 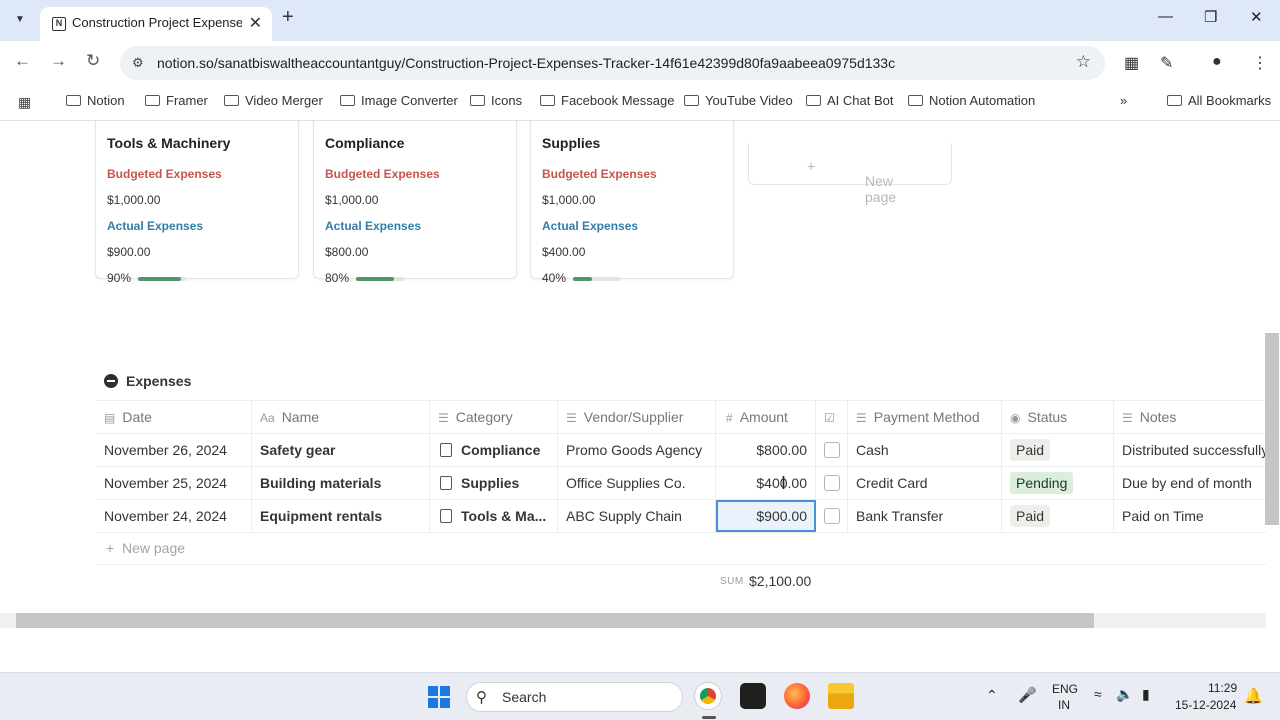 I want to click on cell-notes: Due by end of month, so click(x=1190, y=483).